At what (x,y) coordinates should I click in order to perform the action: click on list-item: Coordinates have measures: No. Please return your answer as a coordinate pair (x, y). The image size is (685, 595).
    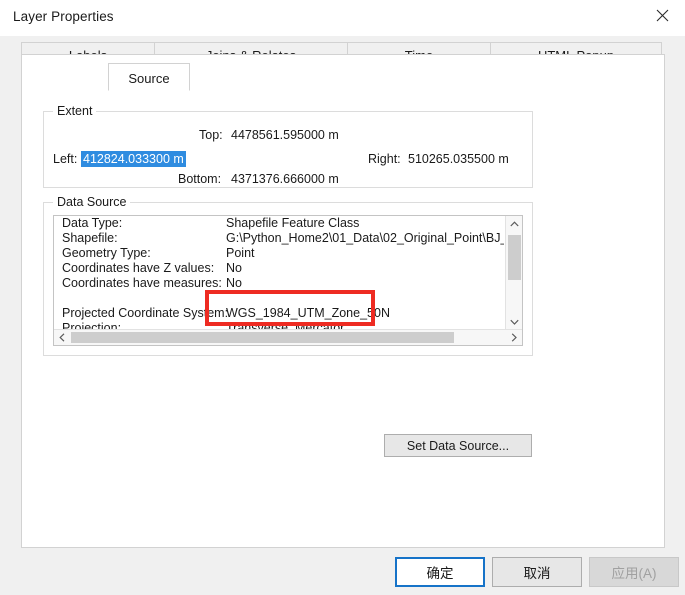
    Looking at the image, I should click on (280, 283).